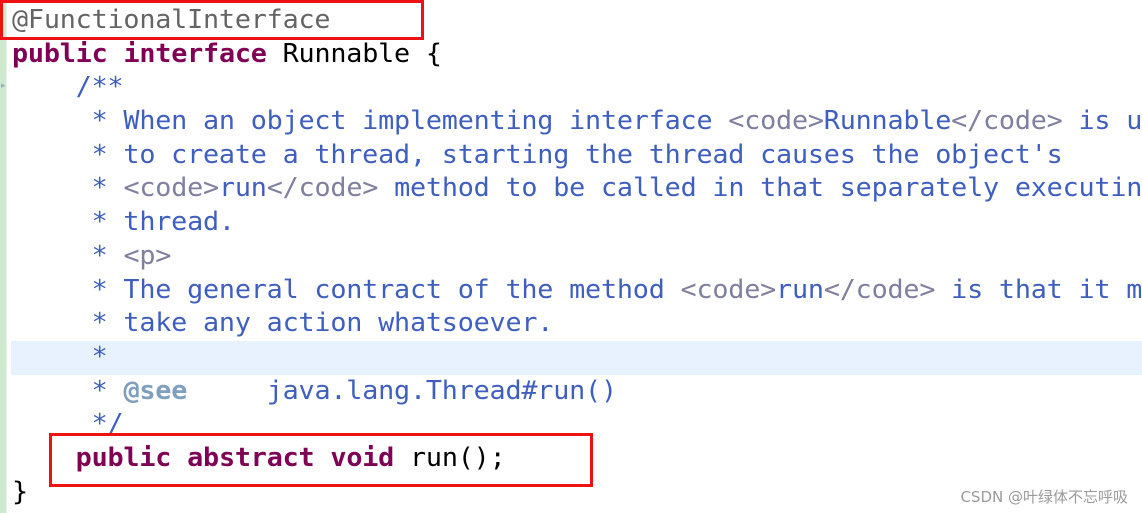  What do you see at coordinates (163, 222) in the screenshot?
I see `code-token-doc: * thread.` at bounding box center [163, 222].